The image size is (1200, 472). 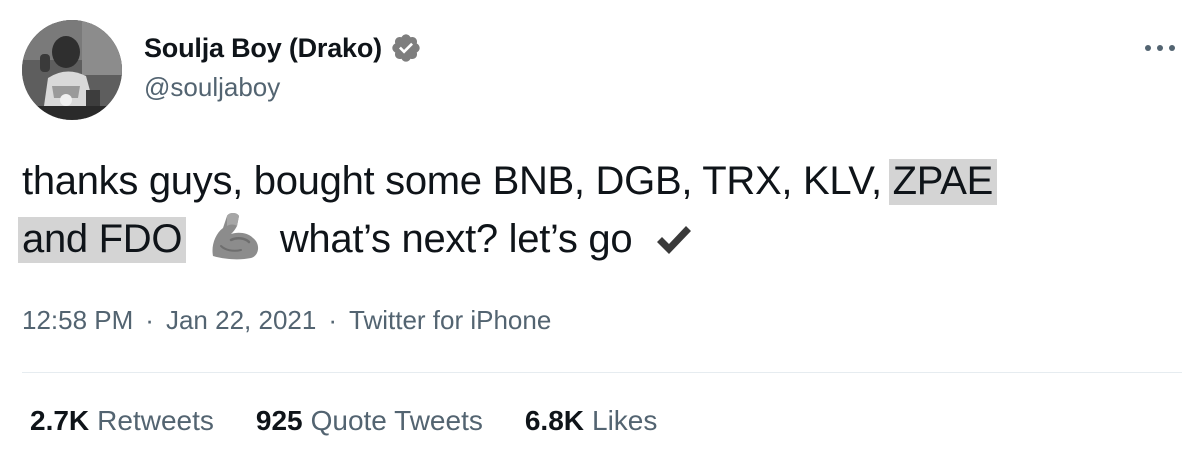 I want to click on tweet-time: 12:58 PM, so click(x=77, y=320).